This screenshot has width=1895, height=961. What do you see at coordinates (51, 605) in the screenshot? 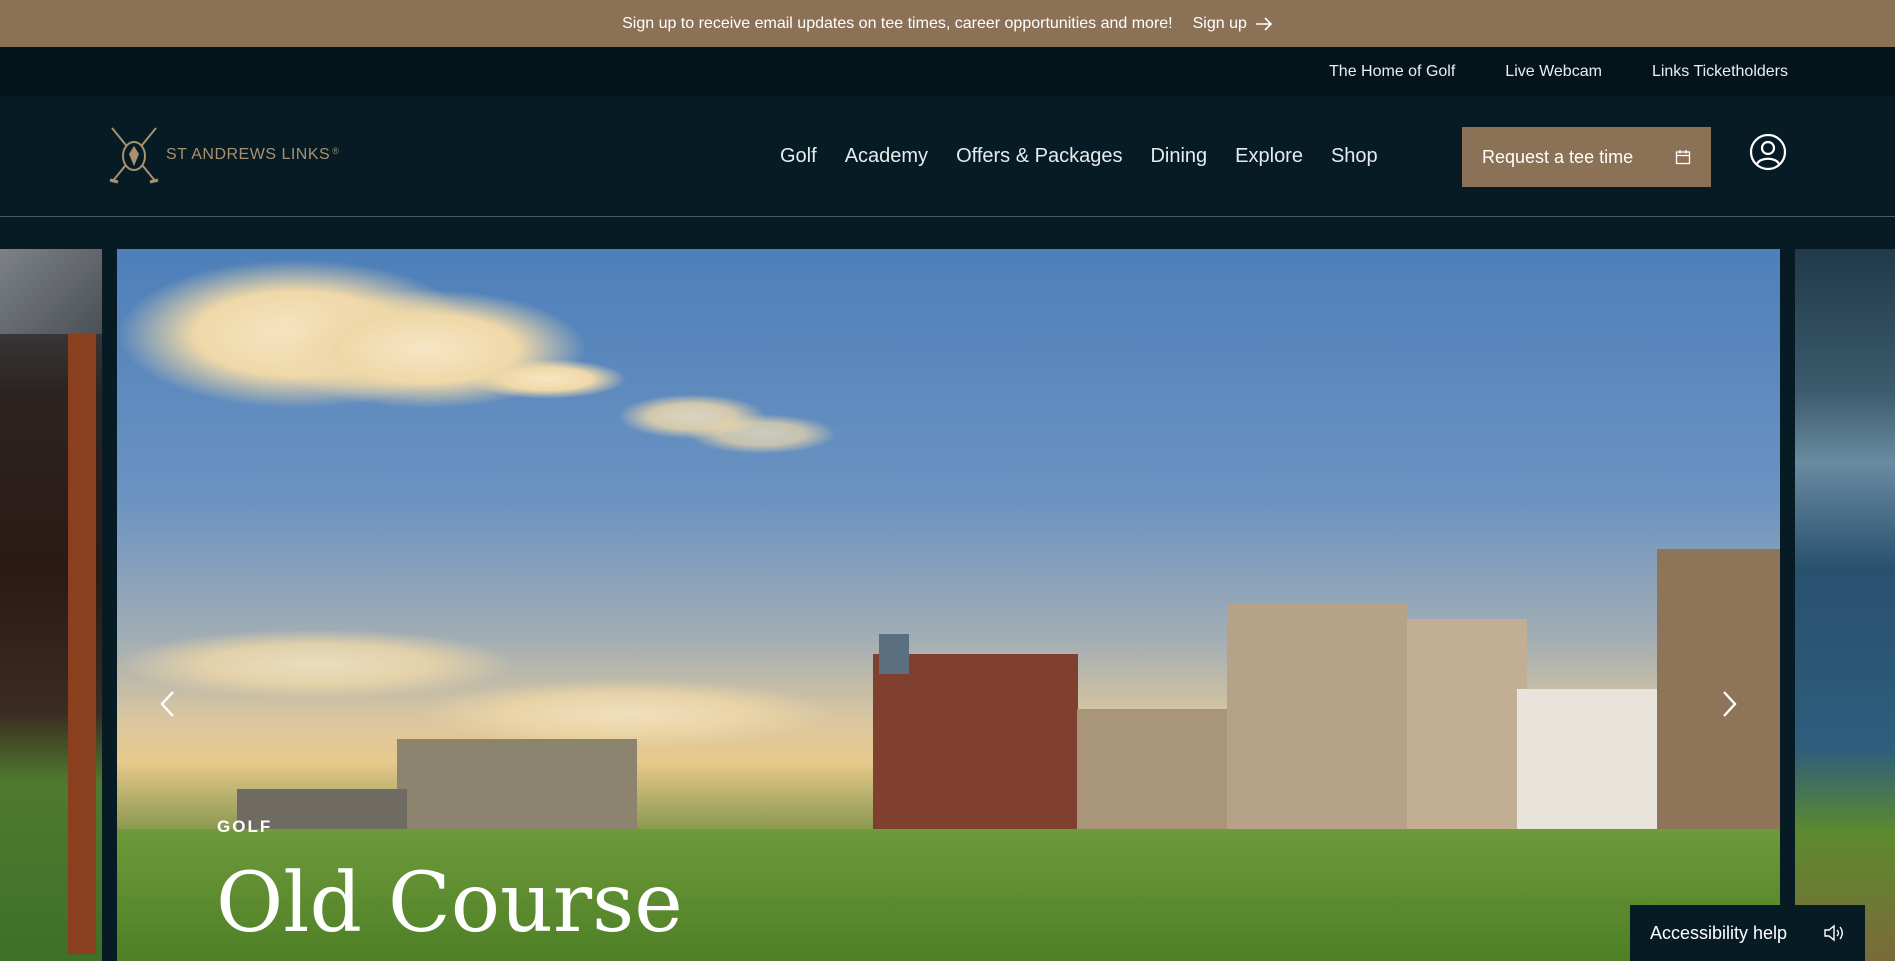
I see `previous-slide-image` at bounding box center [51, 605].